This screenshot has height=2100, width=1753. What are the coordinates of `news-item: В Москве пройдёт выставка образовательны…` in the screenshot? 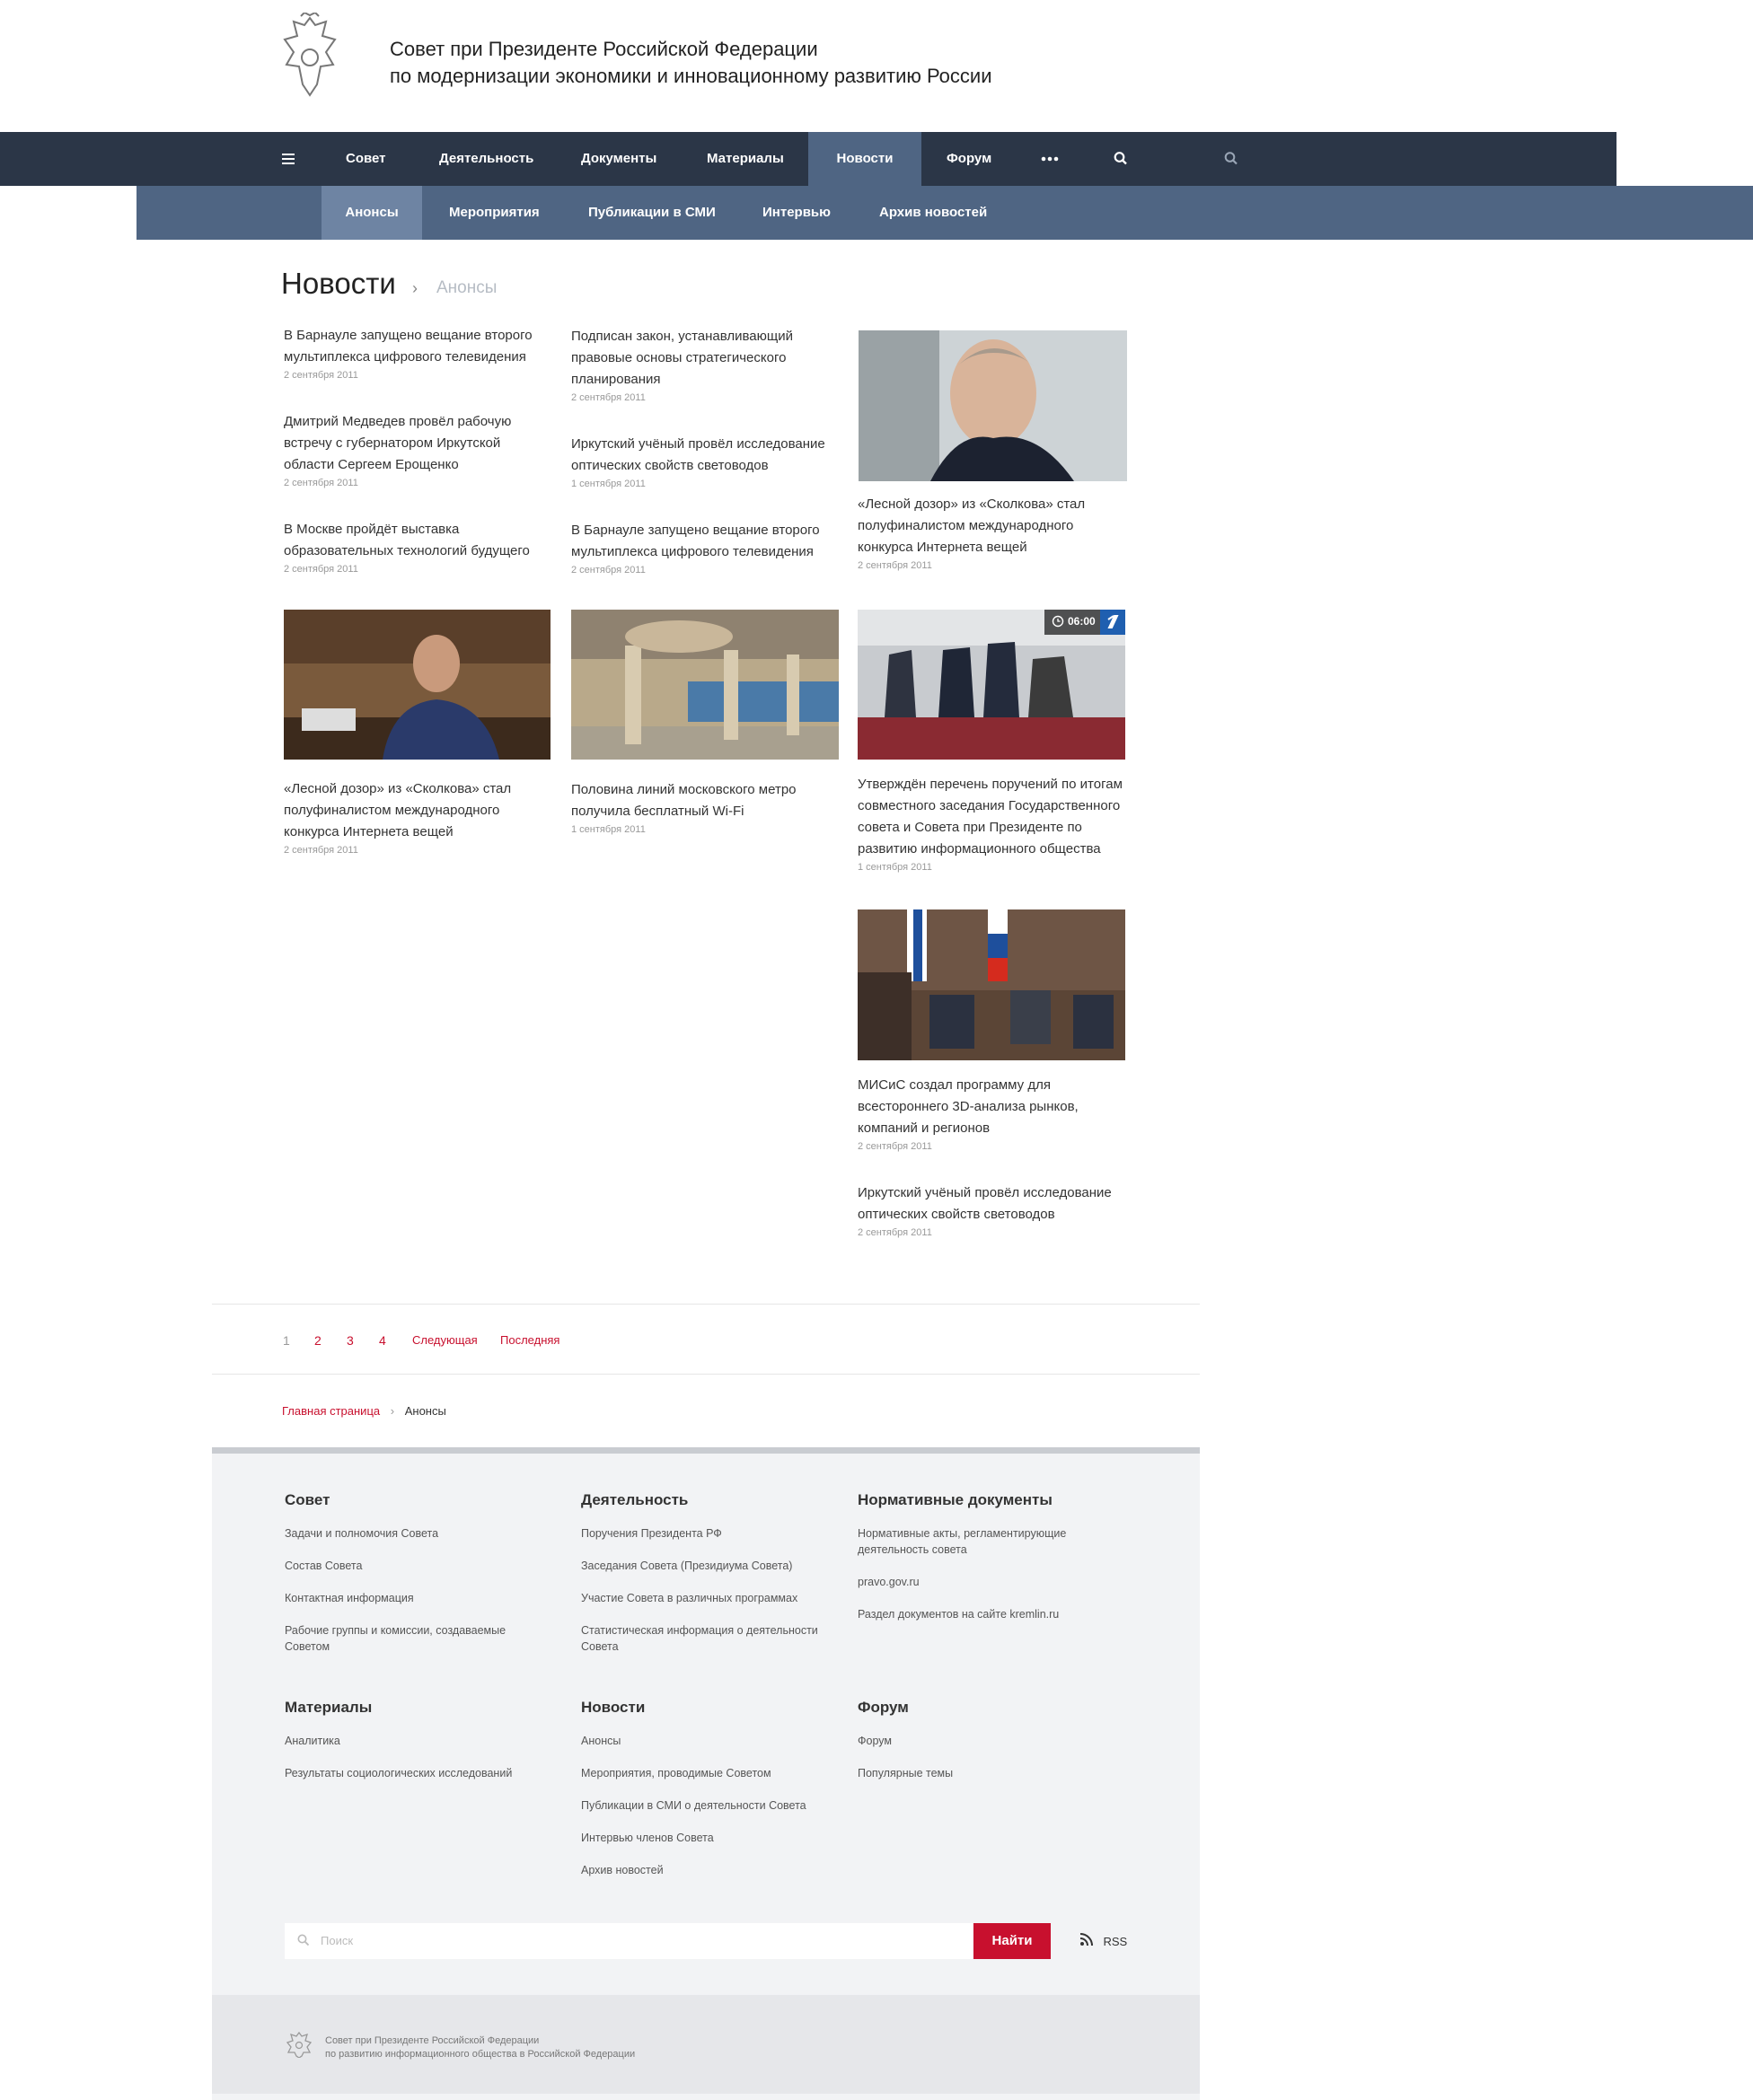 It's located at (418, 547).